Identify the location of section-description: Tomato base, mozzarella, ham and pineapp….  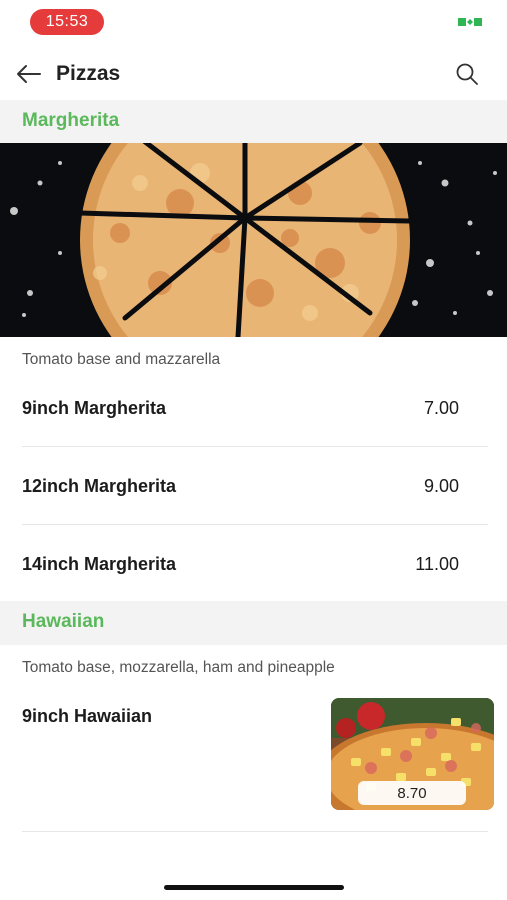
(178, 667).